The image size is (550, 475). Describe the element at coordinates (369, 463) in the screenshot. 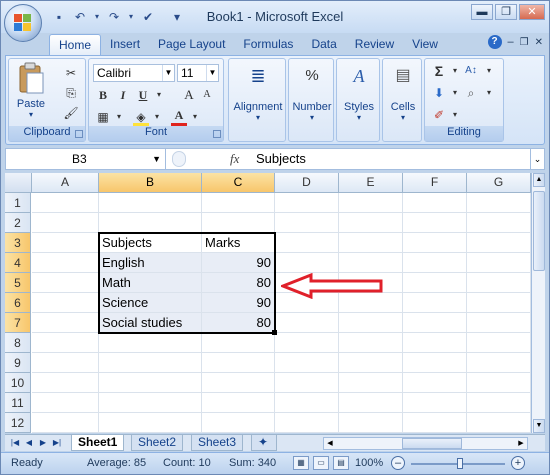

I see `zoom-level: 100%` at that location.